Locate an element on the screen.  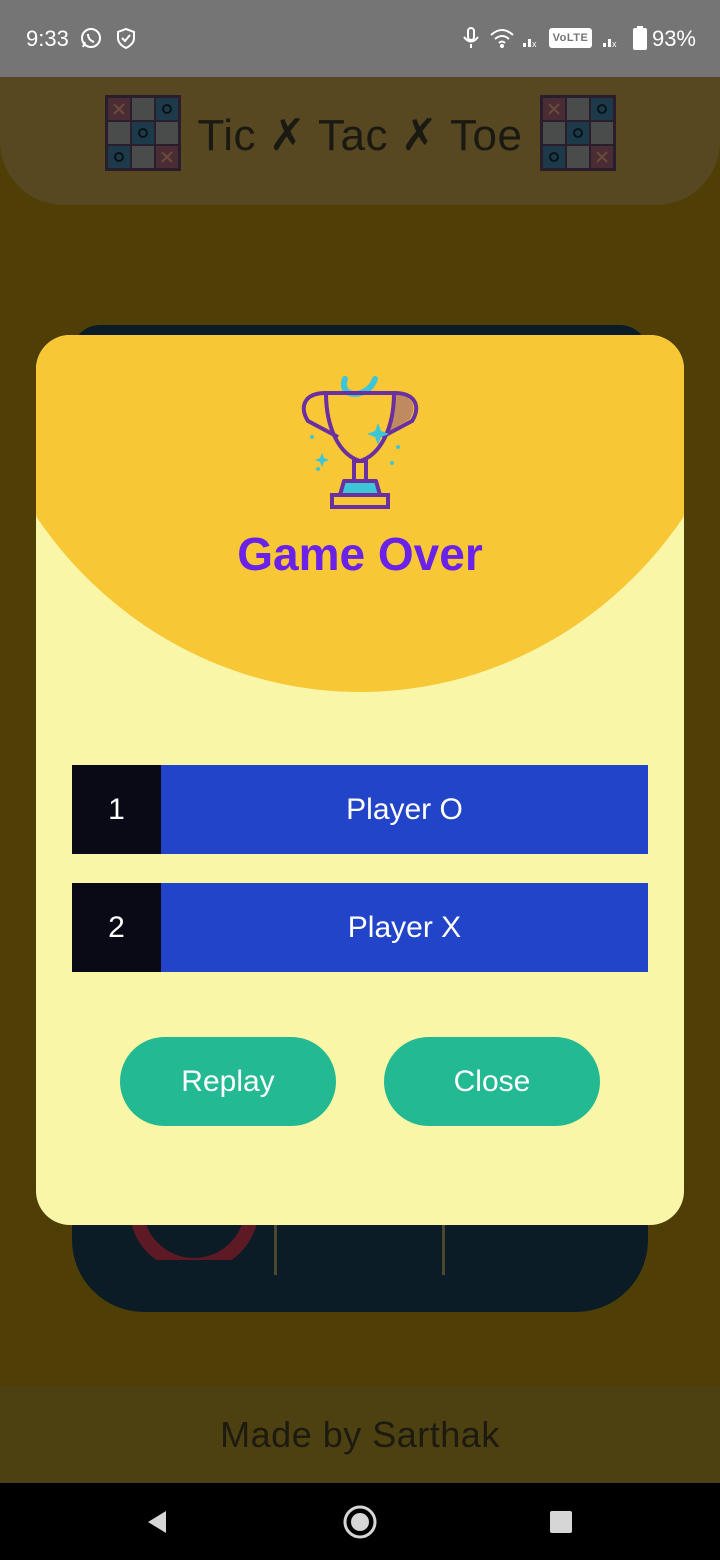
close-button: Close is located at coordinates (492, 1081).